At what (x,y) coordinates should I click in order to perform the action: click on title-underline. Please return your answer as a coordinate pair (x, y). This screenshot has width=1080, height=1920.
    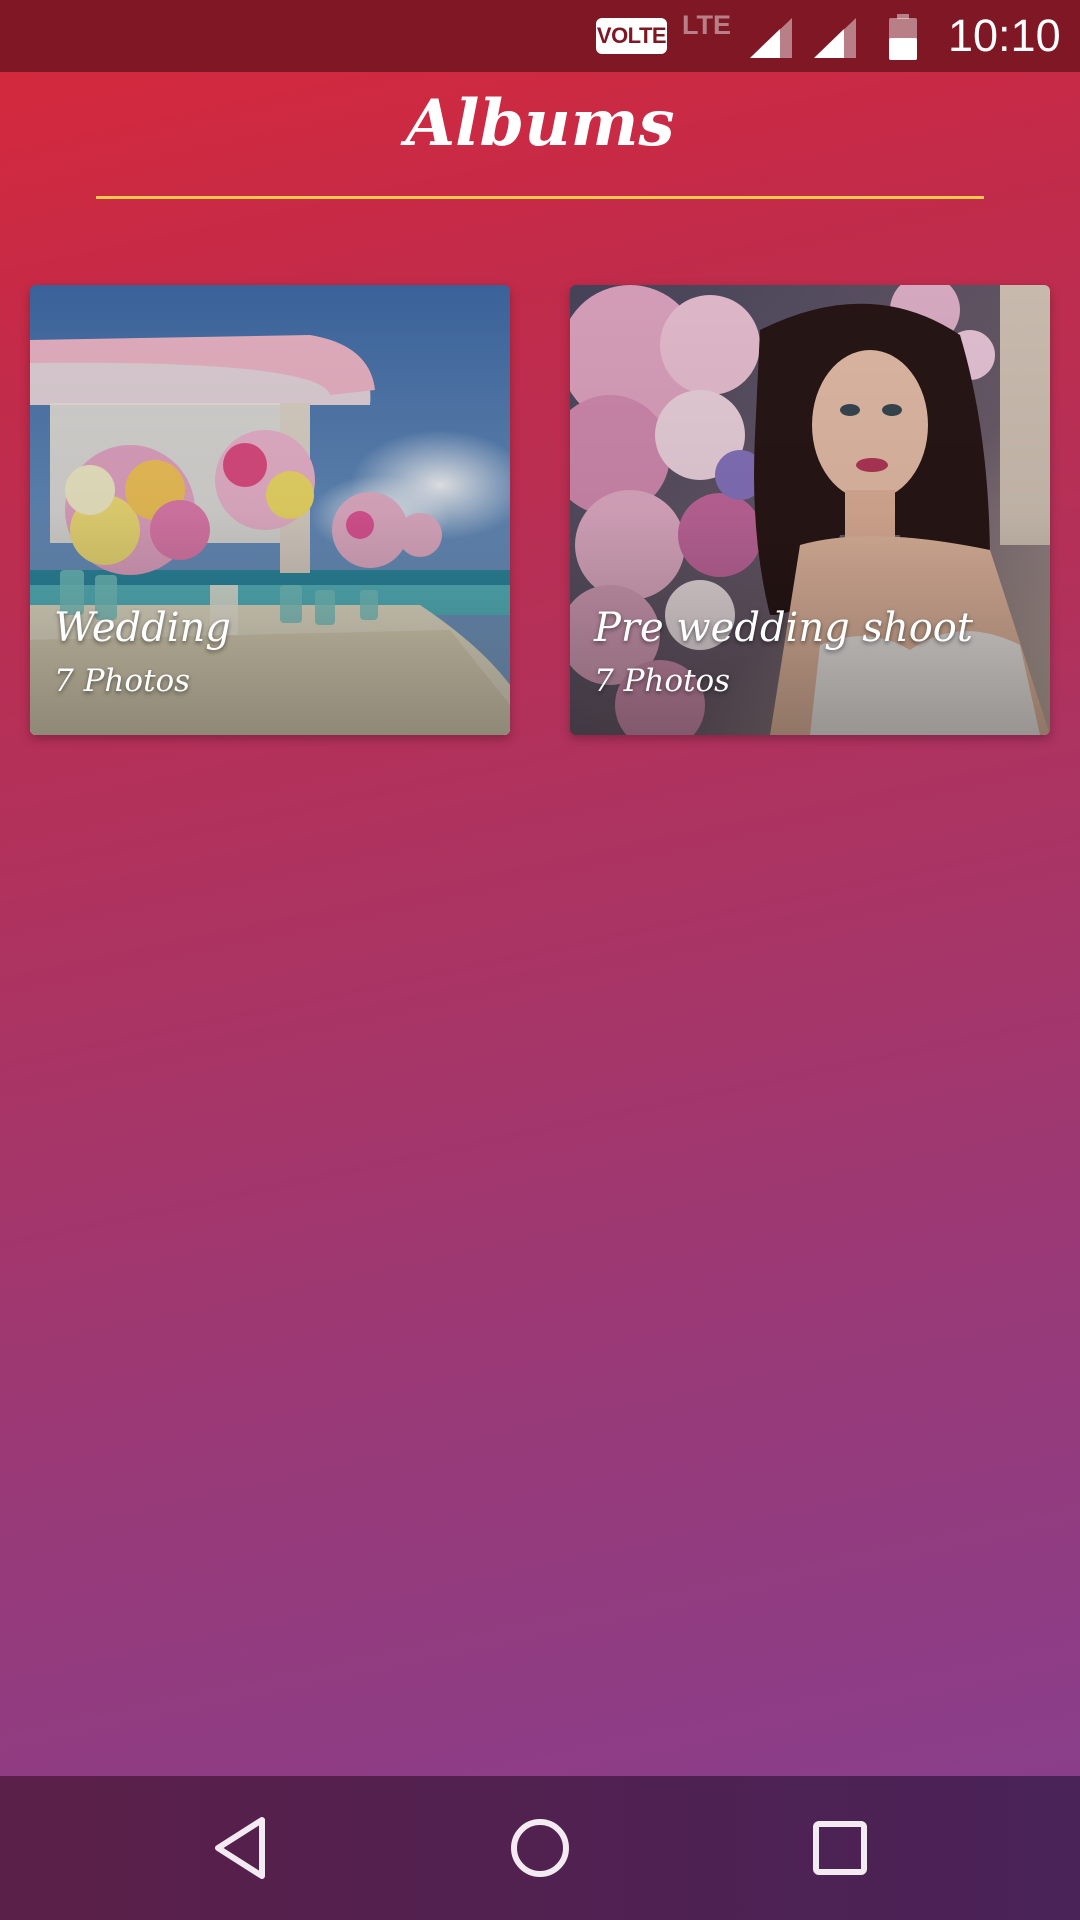
    Looking at the image, I should click on (540, 197).